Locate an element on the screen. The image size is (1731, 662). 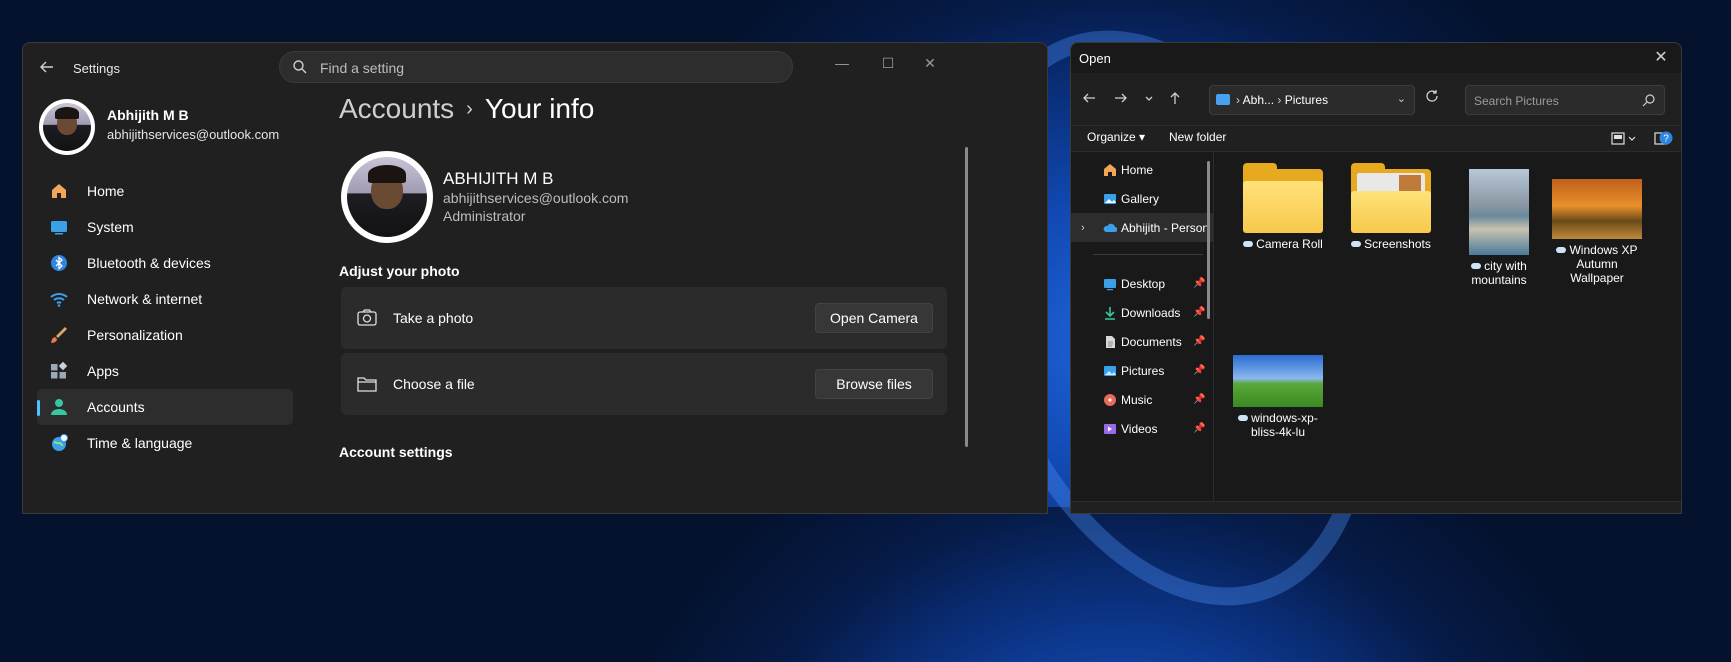
open-camera-button: Open Camera is located at coordinates (874, 318).